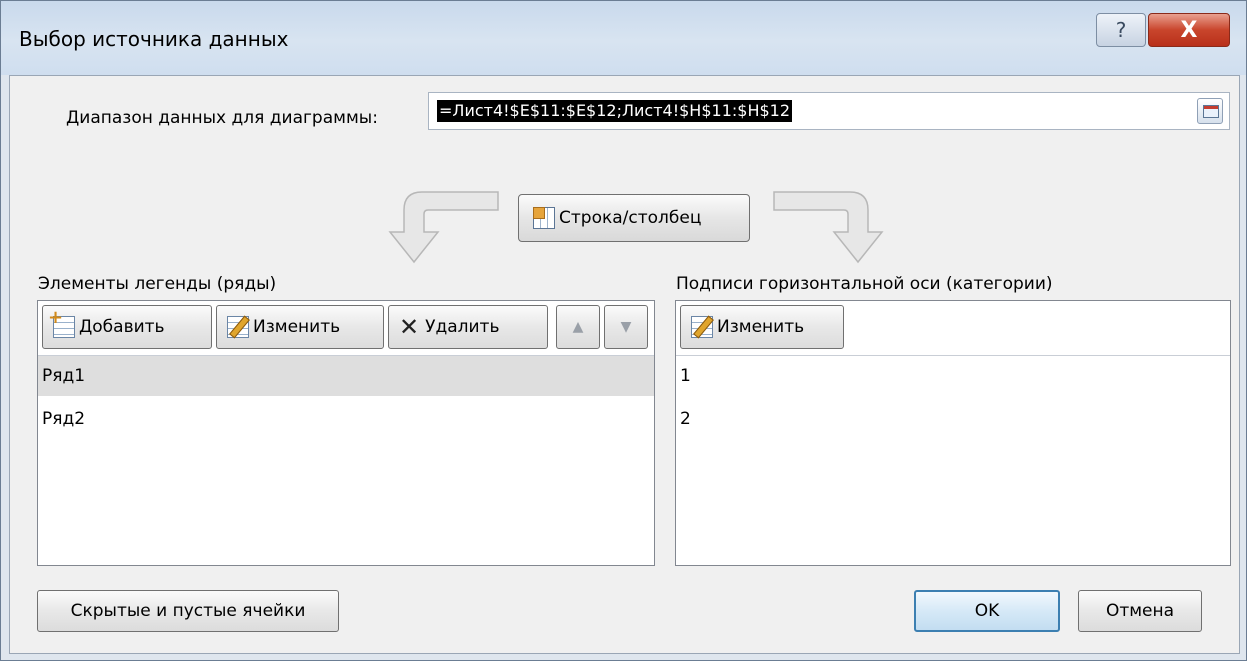  What do you see at coordinates (953, 419) in the screenshot?
I see `list-item: 2` at bounding box center [953, 419].